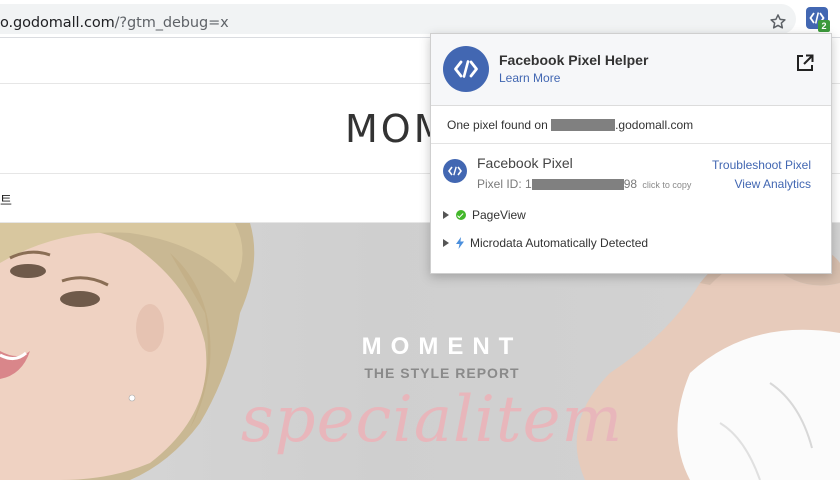 This screenshot has width=840, height=480. What do you see at coordinates (805, 63) in the screenshot?
I see `external-link-icon` at bounding box center [805, 63].